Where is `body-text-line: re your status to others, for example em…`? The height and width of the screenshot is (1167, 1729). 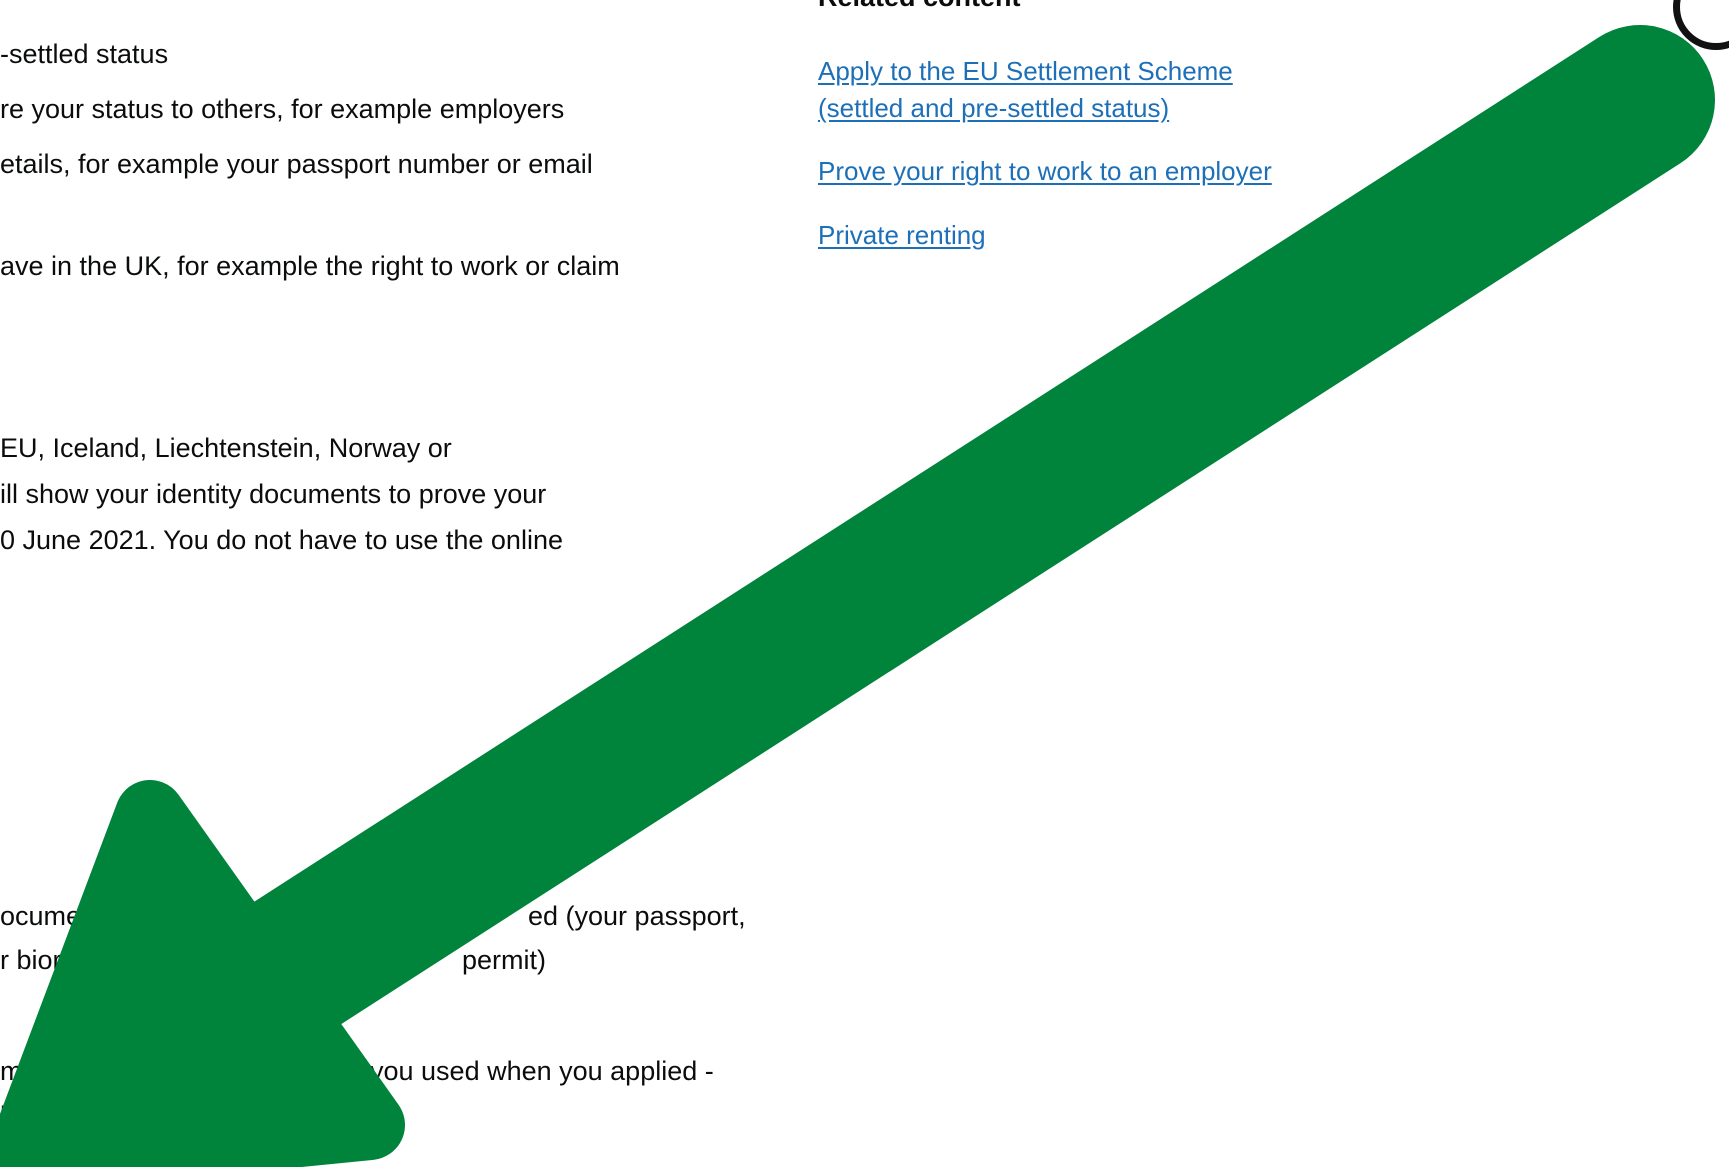
body-text-line: re your status to others, for example em… is located at coordinates (282, 109).